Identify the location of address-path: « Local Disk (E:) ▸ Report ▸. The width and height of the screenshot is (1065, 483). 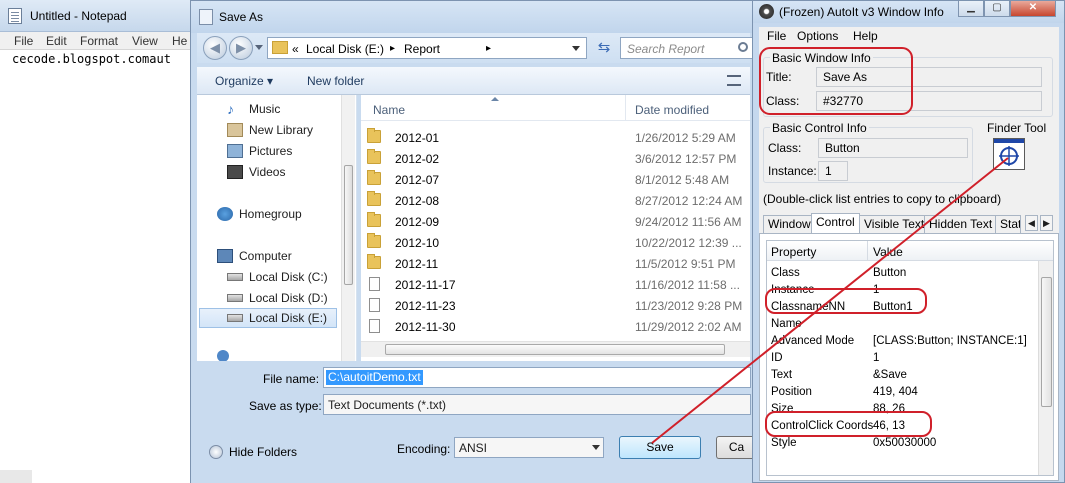
(427, 48).